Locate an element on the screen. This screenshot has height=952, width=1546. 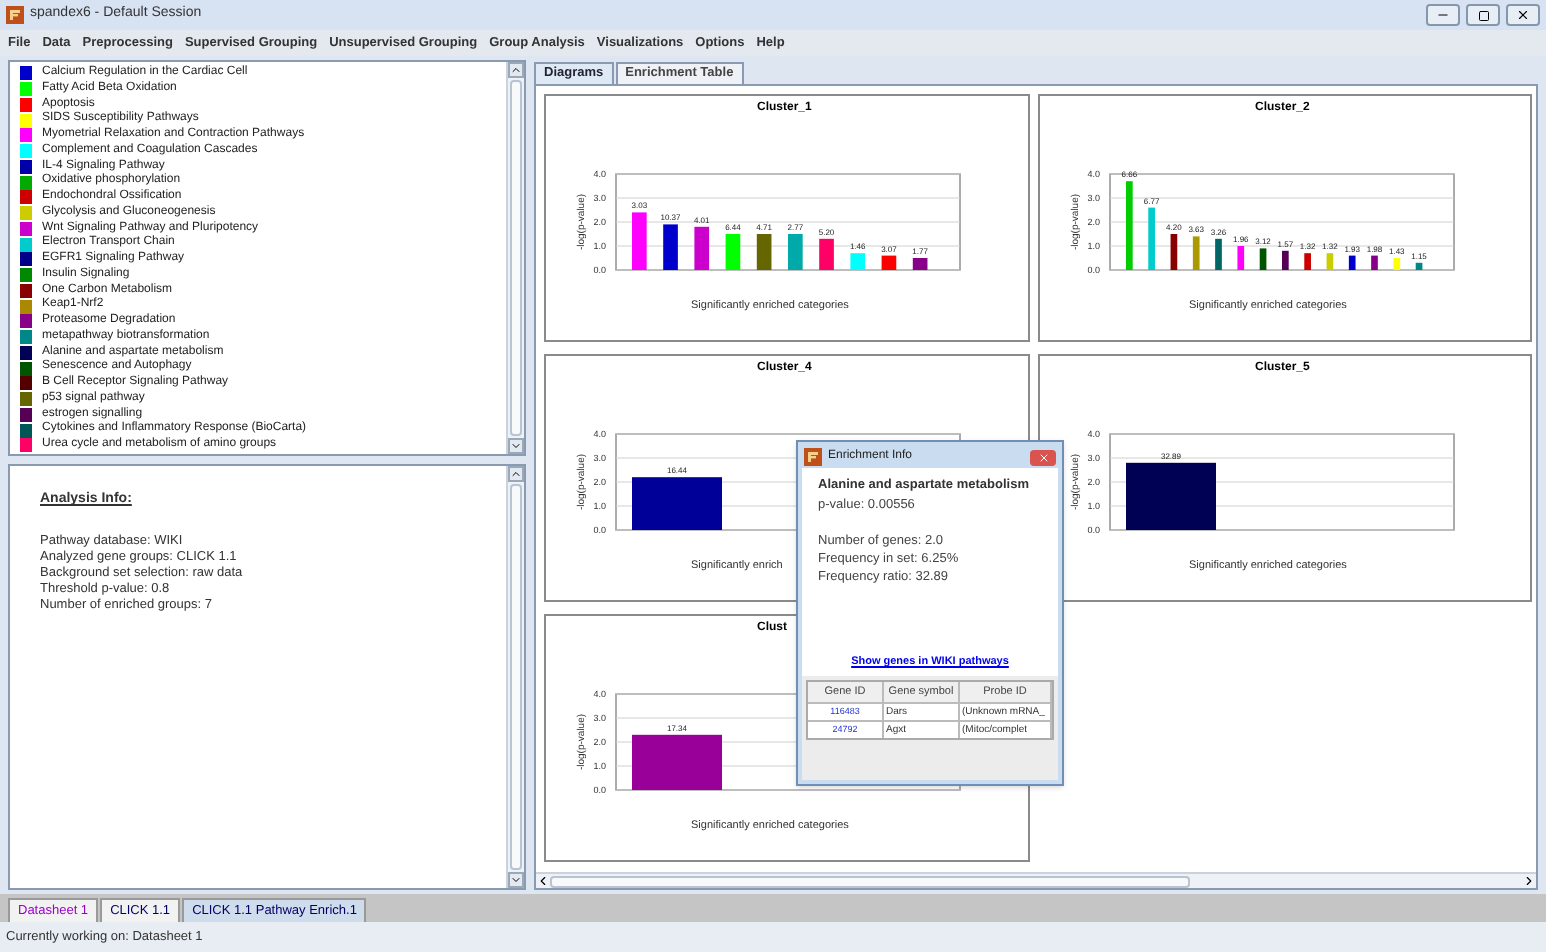
scroll-right-icon is located at coordinates (1529, 881).